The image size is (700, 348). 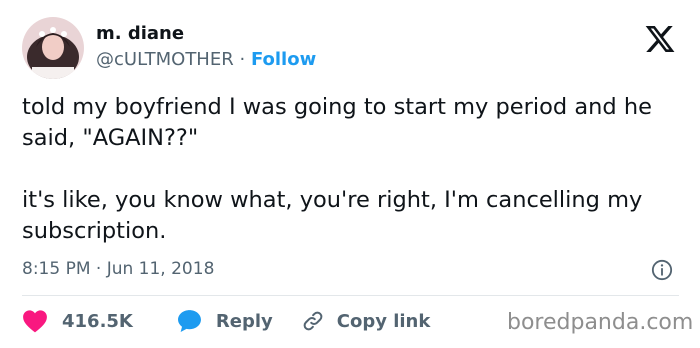 I want to click on avatar-image, so click(x=53, y=48).